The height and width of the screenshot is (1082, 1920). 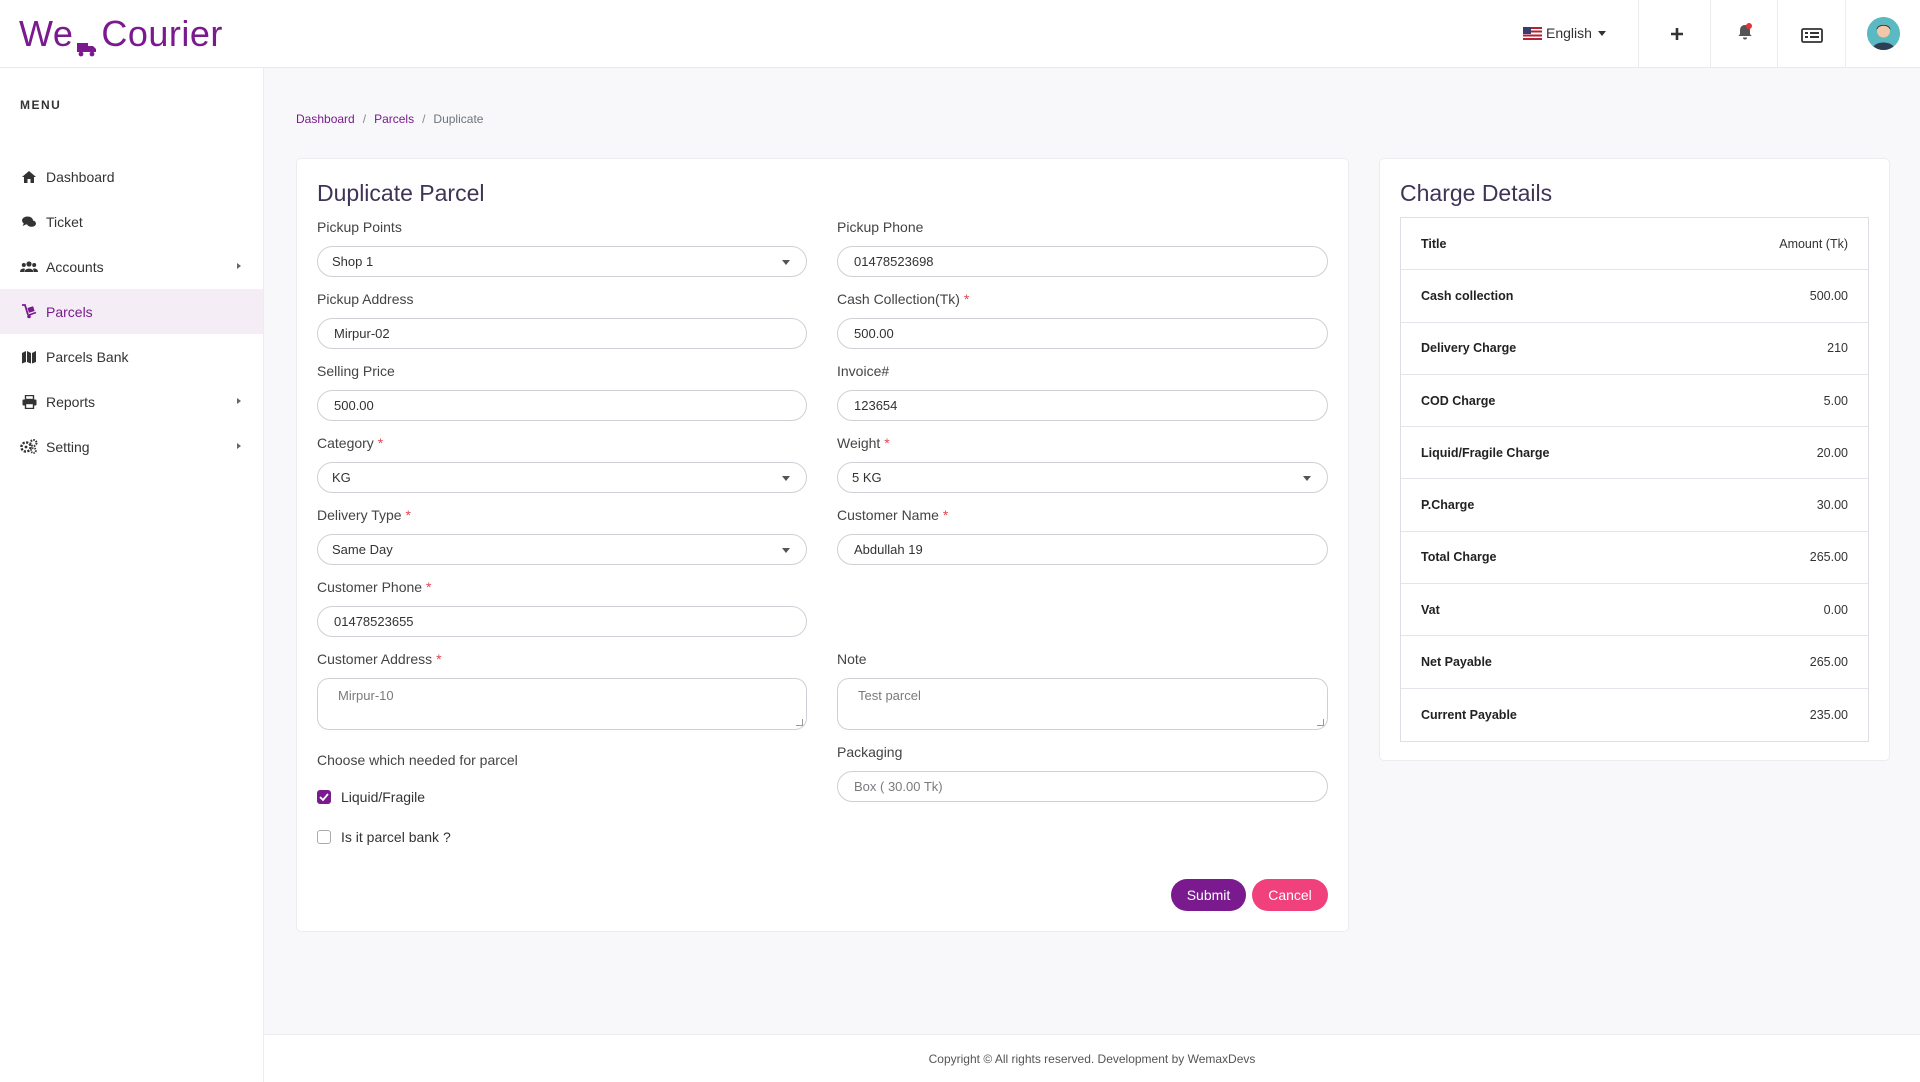 What do you see at coordinates (362, 549) in the screenshot?
I see `delivery-type-value: Same Day` at bounding box center [362, 549].